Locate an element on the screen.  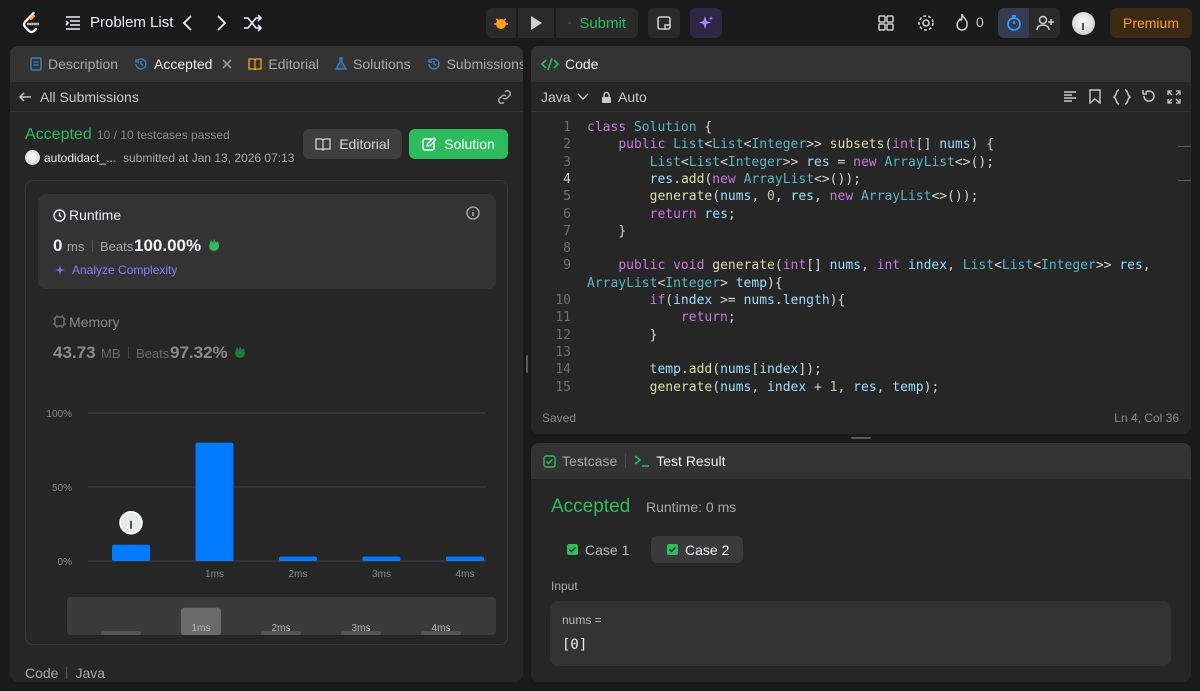
avatar is located at coordinates (1083, 23).